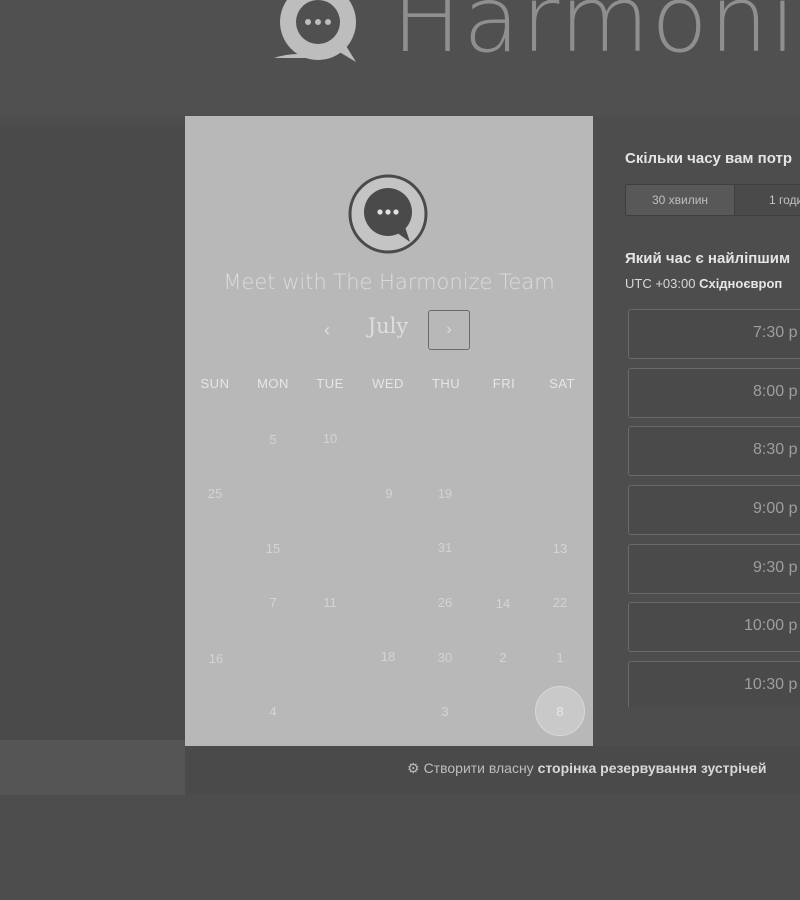 This screenshot has height=900, width=800. Describe the element at coordinates (445, 603) in the screenshot. I see `calendar-day: 26` at that location.